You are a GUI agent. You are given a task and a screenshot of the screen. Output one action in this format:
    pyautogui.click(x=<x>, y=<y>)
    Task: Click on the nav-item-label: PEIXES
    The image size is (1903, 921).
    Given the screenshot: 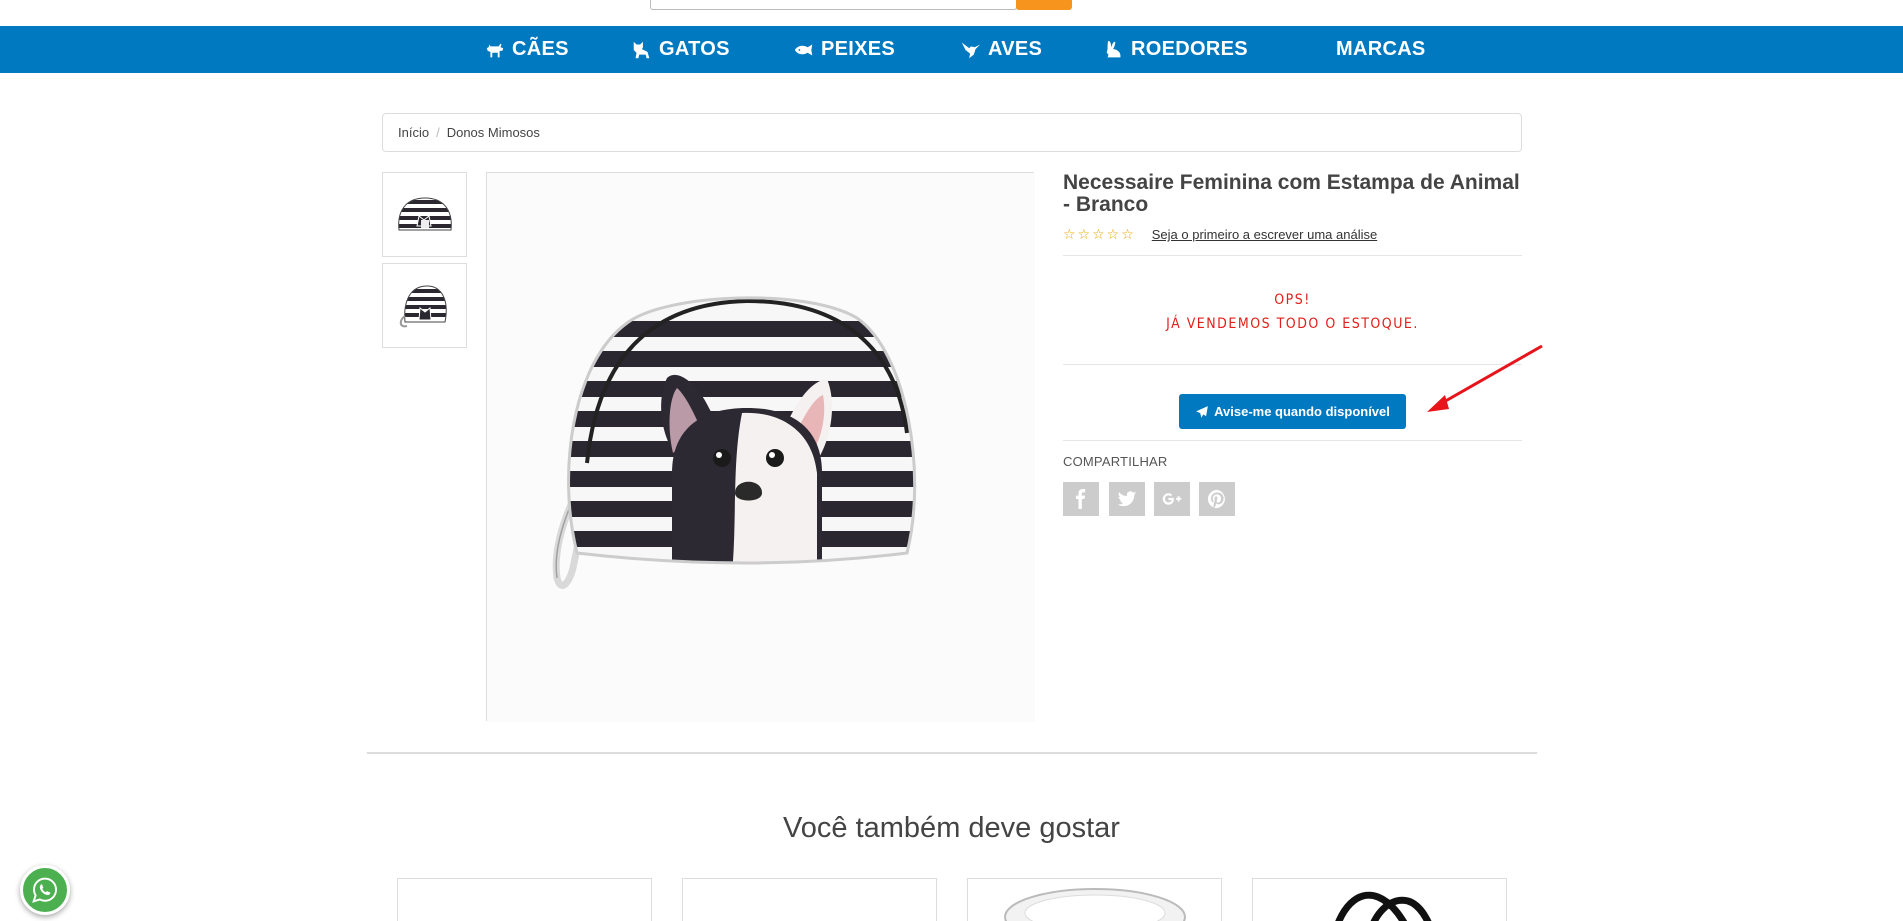 What is the action you would take?
    pyautogui.click(x=858, y=49)
    